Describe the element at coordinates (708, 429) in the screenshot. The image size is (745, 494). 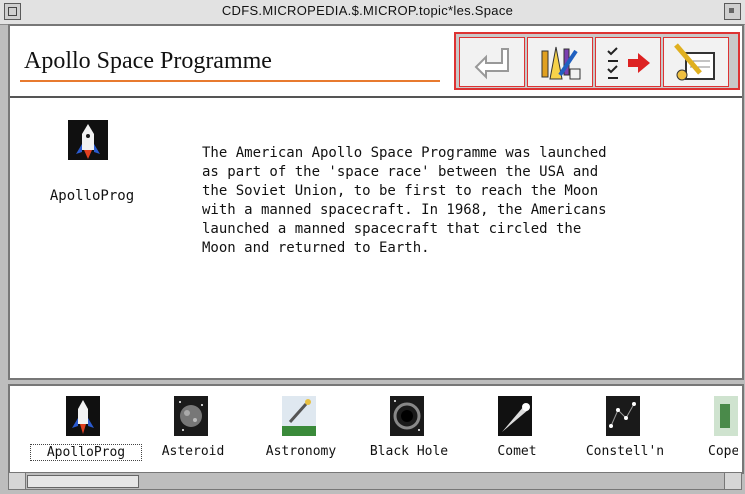
I see `topic-item-cope: Cope` at that location.